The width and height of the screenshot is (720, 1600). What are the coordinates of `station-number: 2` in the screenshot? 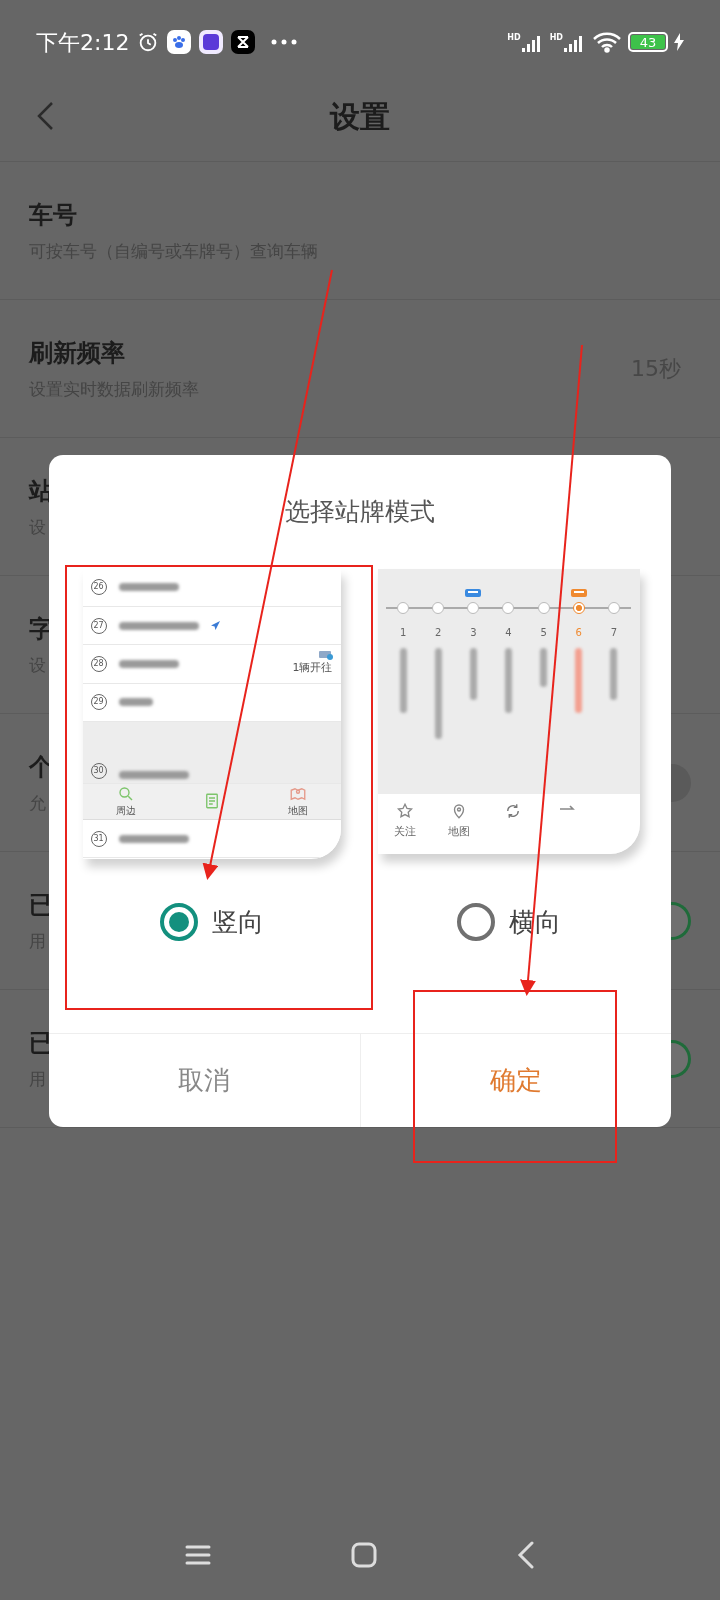 It's located at (438, 632).